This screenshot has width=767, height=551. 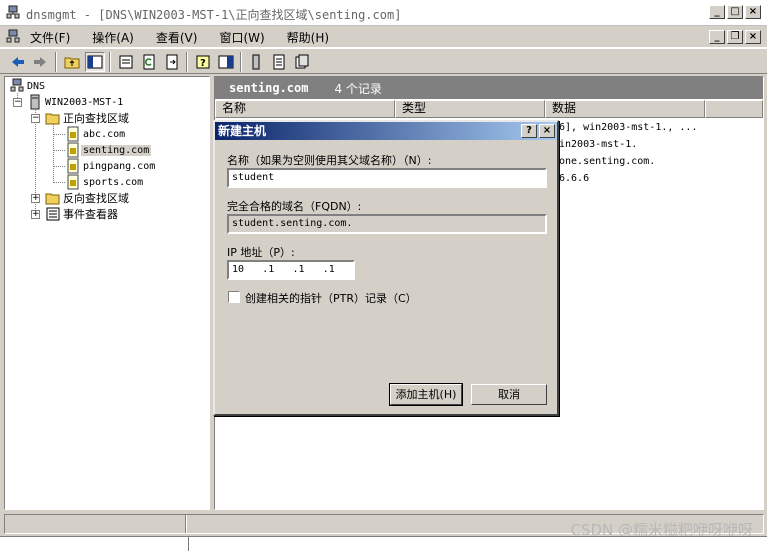 I want to click on mdi-minimize-button: _, so click(x=717, y=37).